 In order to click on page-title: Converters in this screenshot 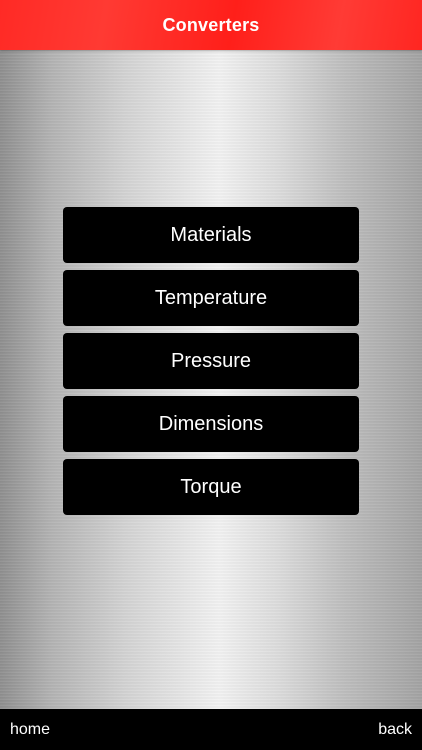, I will do `click(211, 24)`.